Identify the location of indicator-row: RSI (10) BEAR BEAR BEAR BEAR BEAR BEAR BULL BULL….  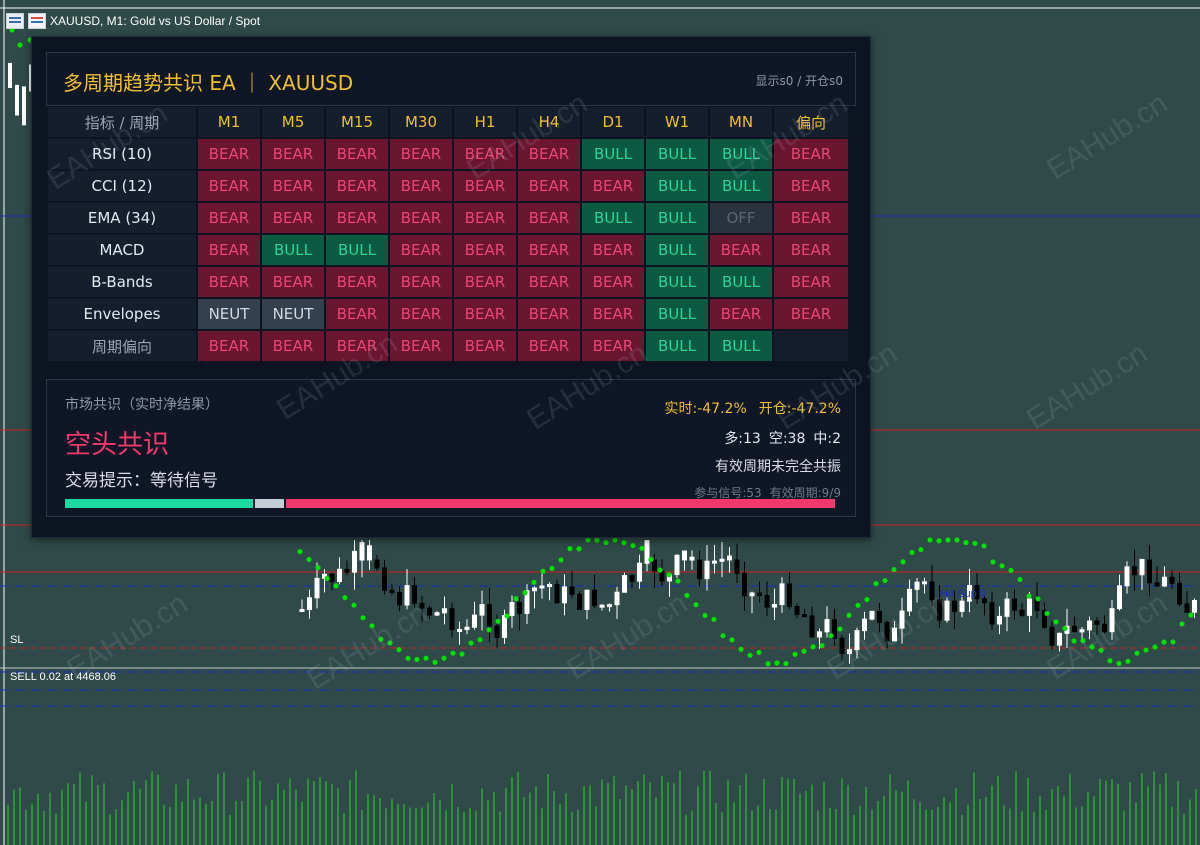
(448, 154).